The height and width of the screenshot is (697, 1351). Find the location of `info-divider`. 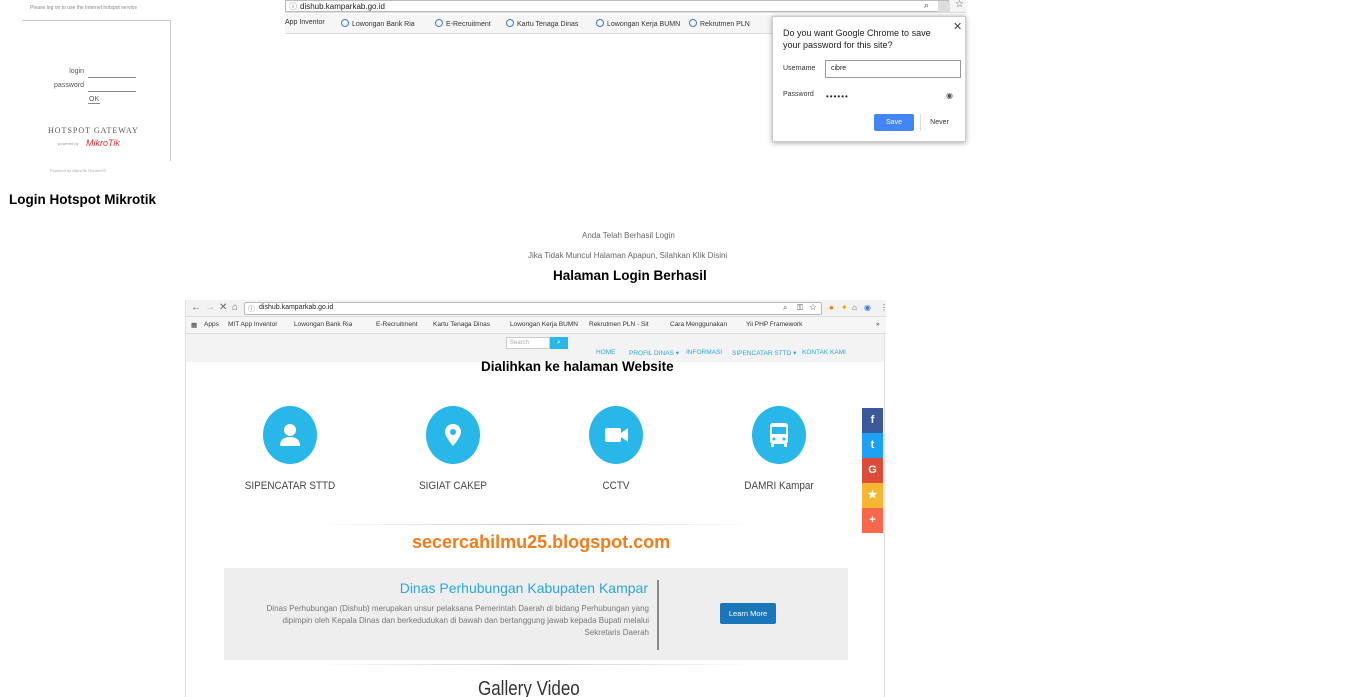

info-divider is located at coordinates (658, 615).